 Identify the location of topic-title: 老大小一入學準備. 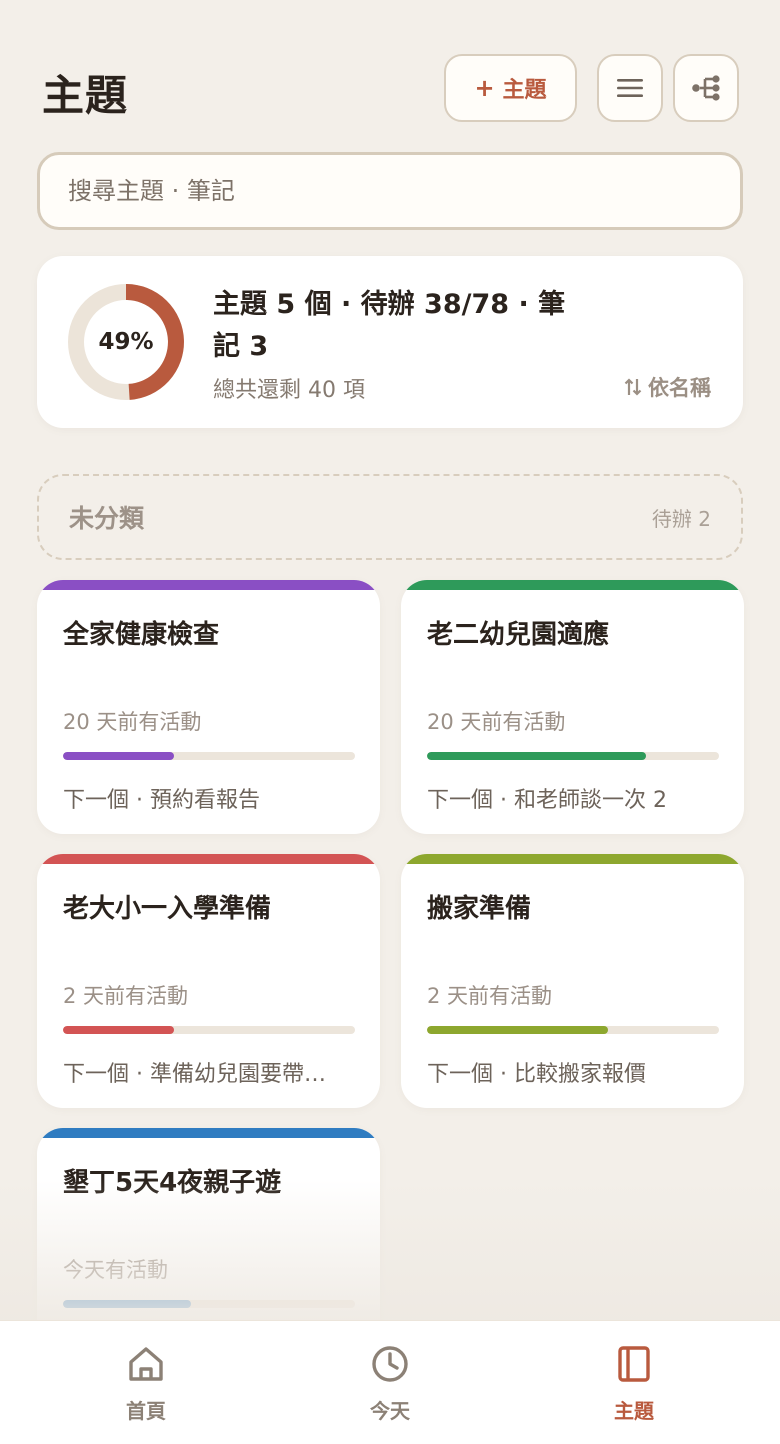
(167, 909).